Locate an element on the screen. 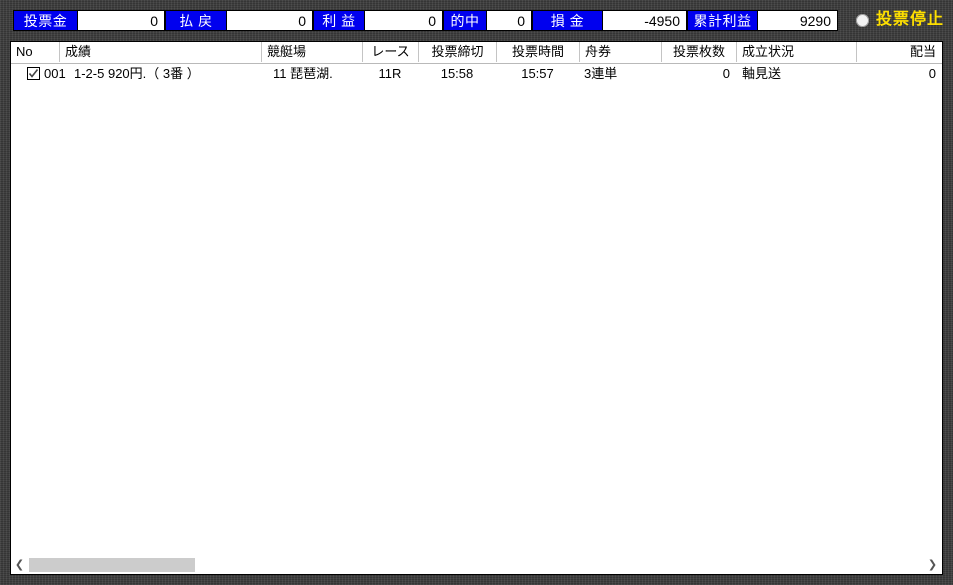 The width and height of the screenshot is (953, 585). cell-status: 軸見送 is located at coordinates (762, 73).